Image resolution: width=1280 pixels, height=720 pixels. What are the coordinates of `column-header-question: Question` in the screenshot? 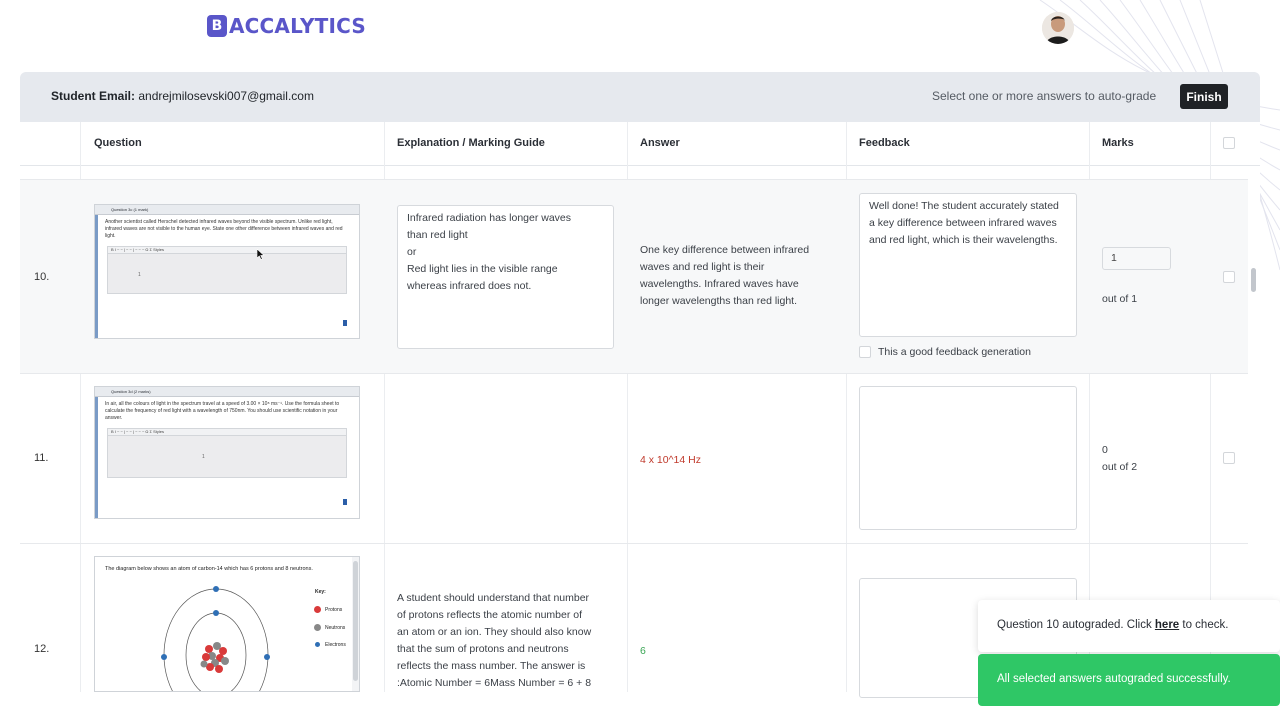 It's located at (118, 143).